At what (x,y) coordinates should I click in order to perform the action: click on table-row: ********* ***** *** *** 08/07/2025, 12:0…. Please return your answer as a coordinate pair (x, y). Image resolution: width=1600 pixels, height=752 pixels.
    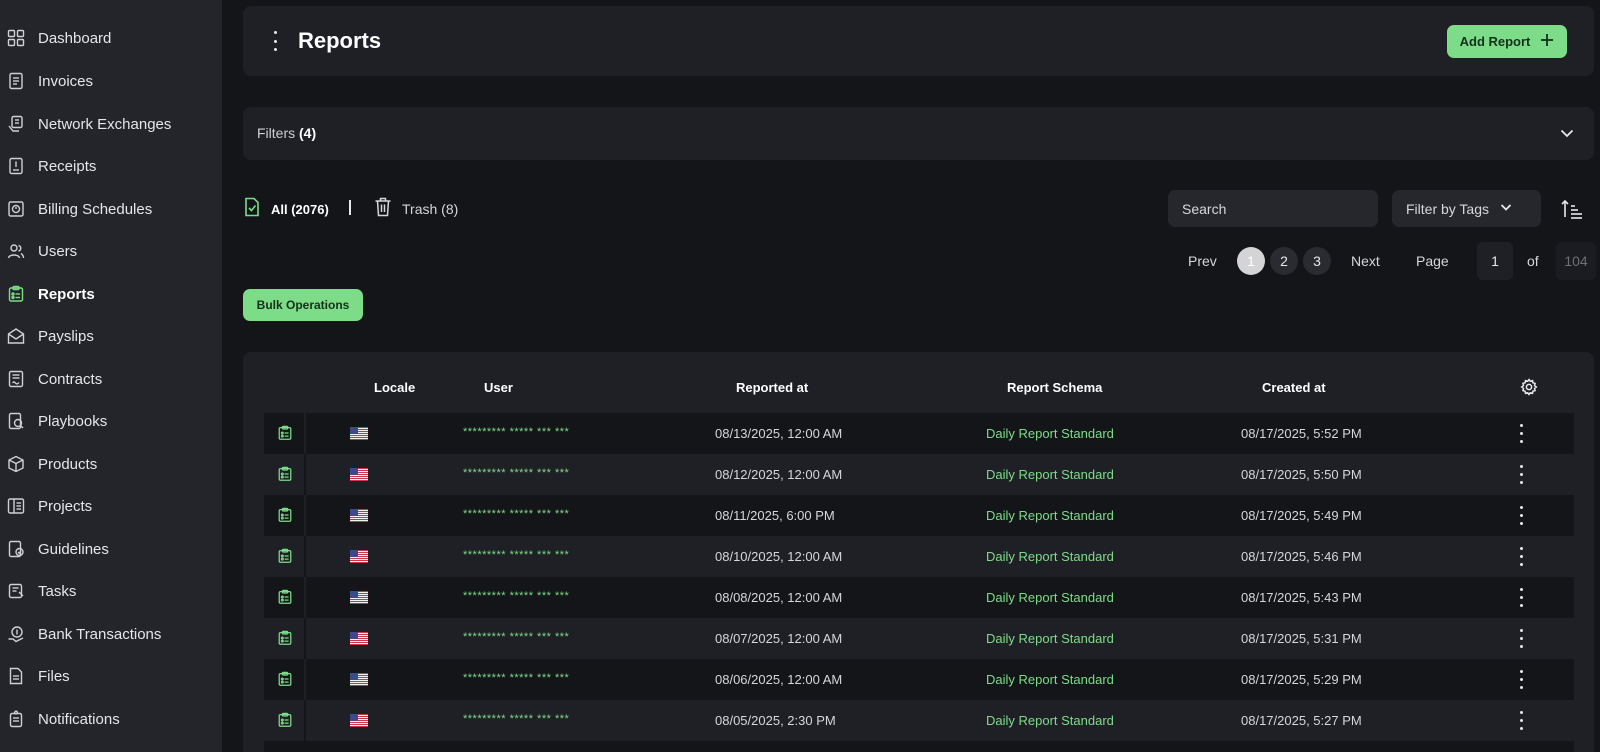
    Looking at the image, I should click on (919, 638).